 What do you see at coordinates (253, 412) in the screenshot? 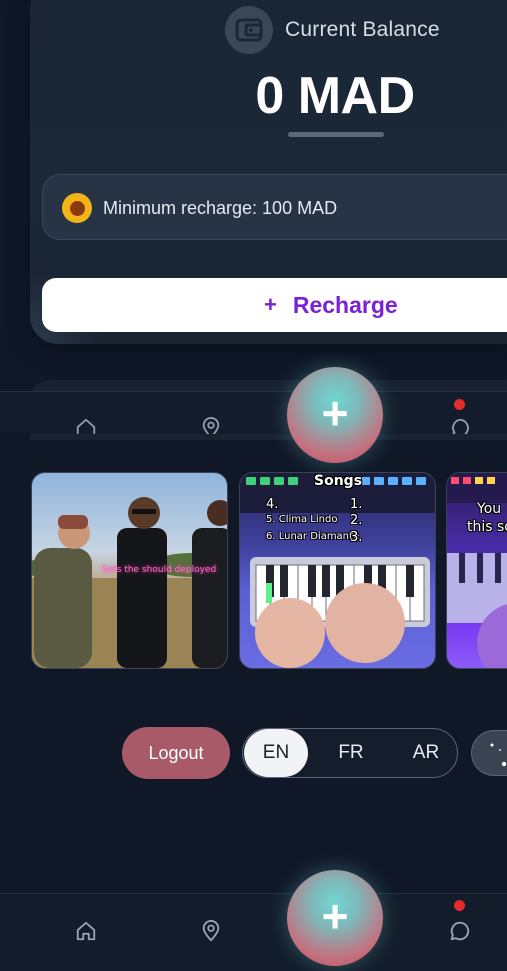
I see `nav-bar-ghost` at bounding box center [253, 412].